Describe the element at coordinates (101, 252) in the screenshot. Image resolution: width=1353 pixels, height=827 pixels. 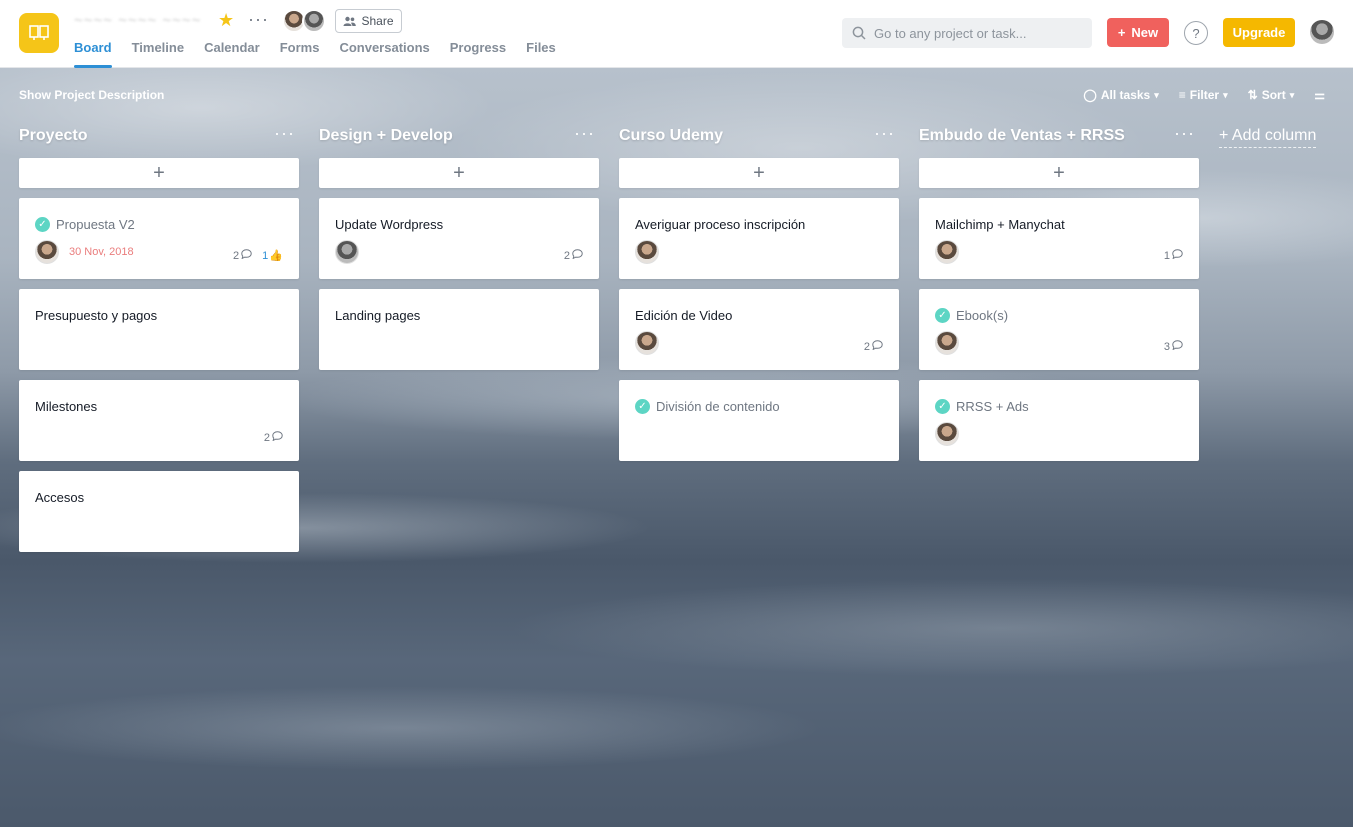
I see `due-date: 30 Nov, 2018` at that location.